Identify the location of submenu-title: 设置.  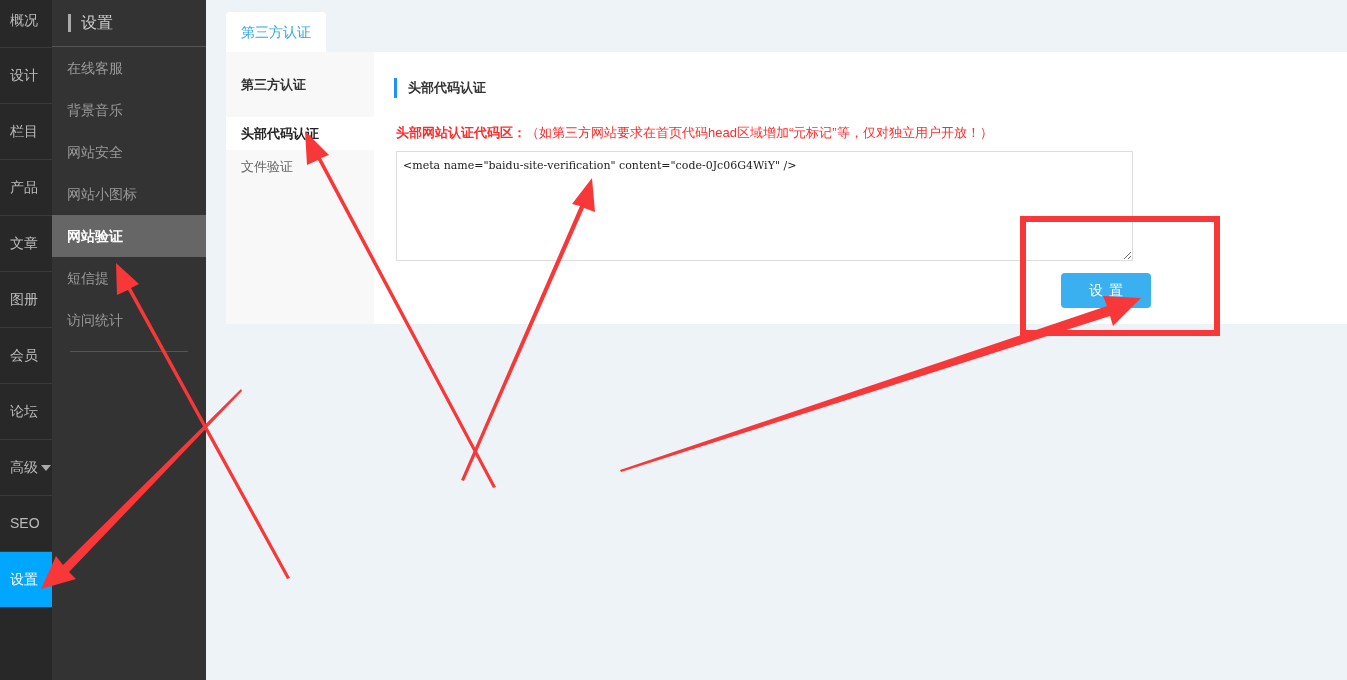
(96, 23).